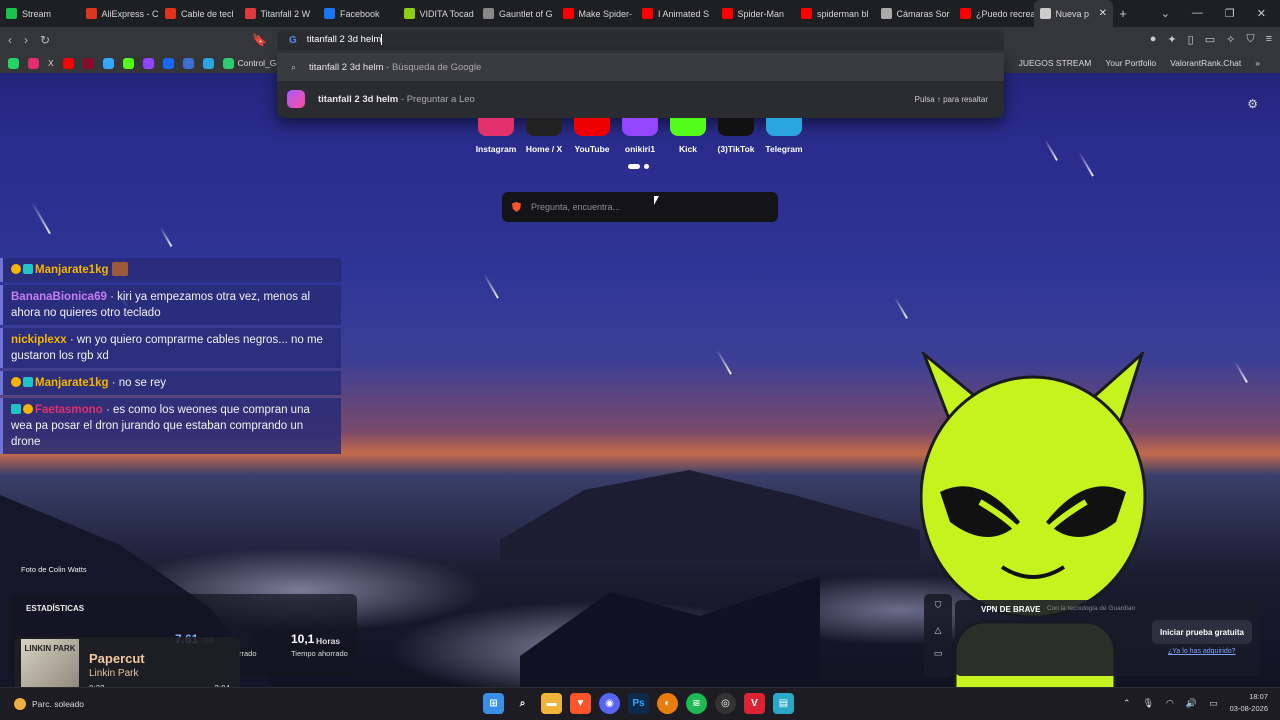 Image resolution: width=1280 pixels, height=720 pixels. What do you see at coordinates (634, 166) in the screenshot?
I see `page-dot-active` at bounding box center [634, 166].